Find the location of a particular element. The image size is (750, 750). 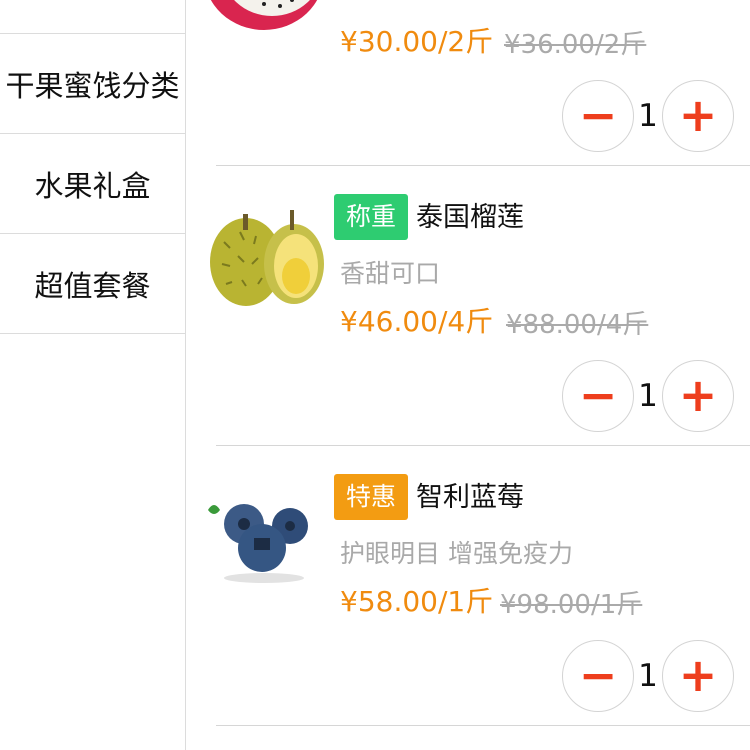

product-original-price: ¥88.00/4斤 is located at coordinates (577, 325).